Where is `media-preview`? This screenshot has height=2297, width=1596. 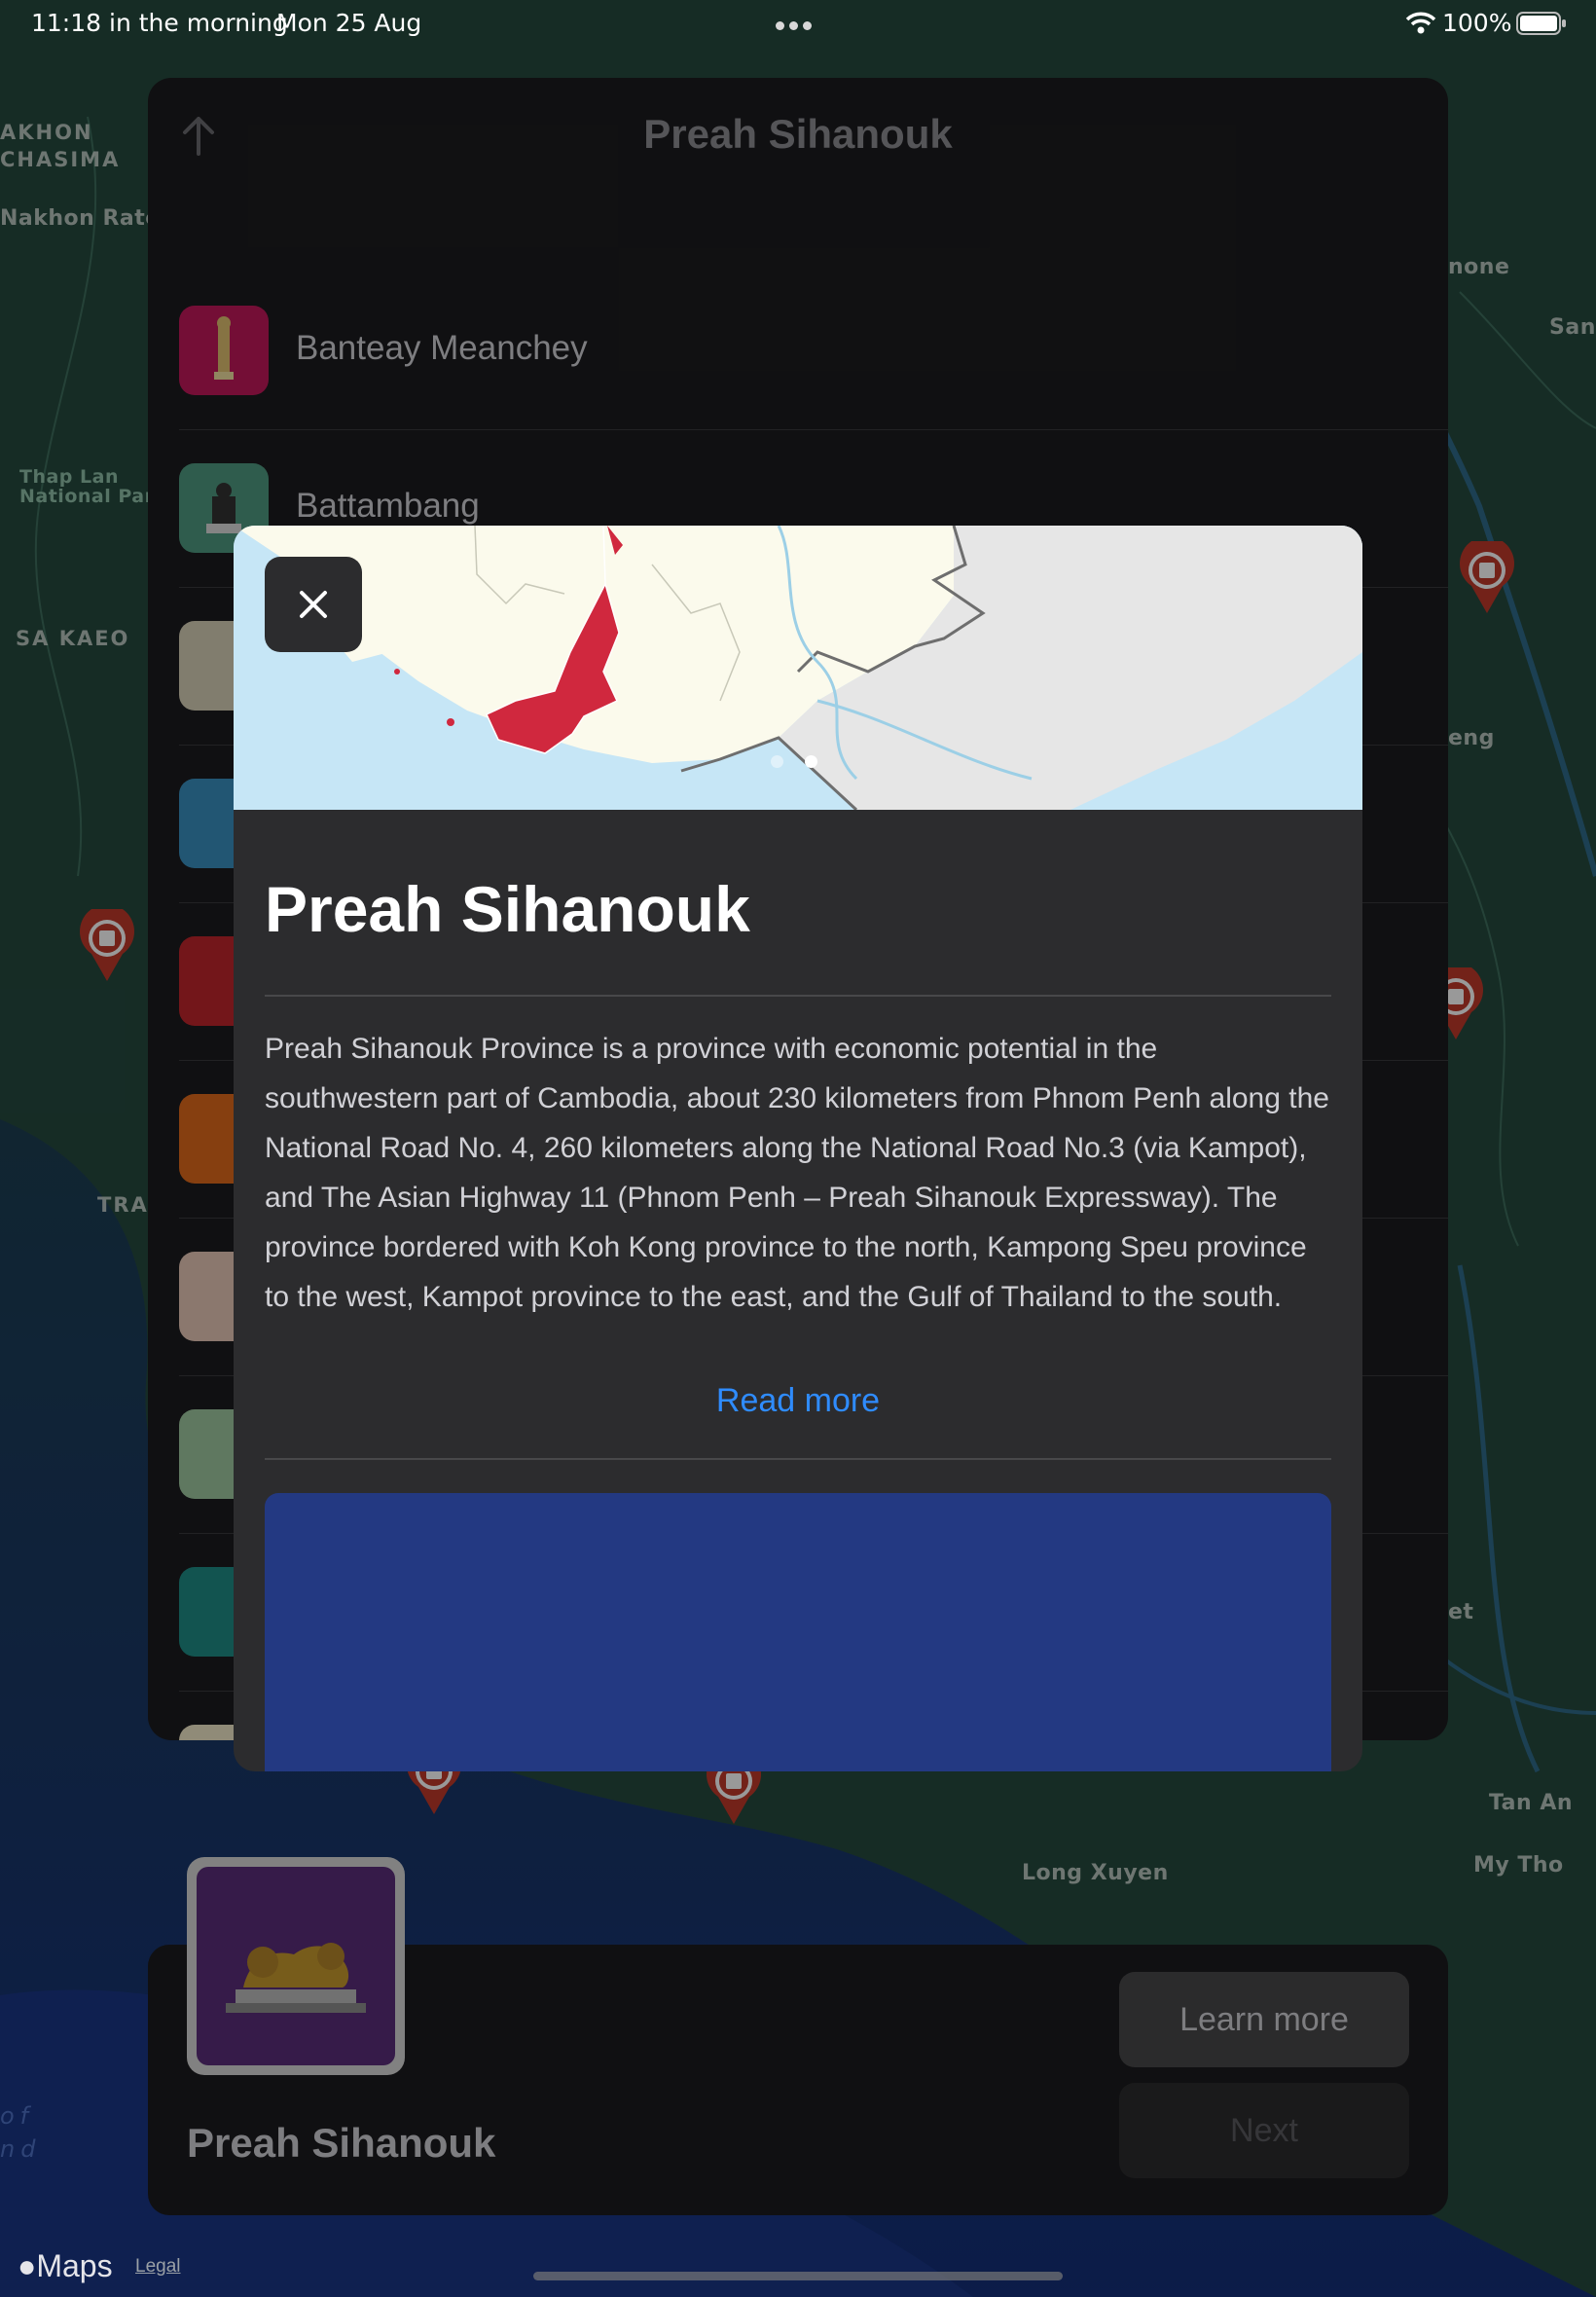
media-preview is located at coordinates (798, 1632).